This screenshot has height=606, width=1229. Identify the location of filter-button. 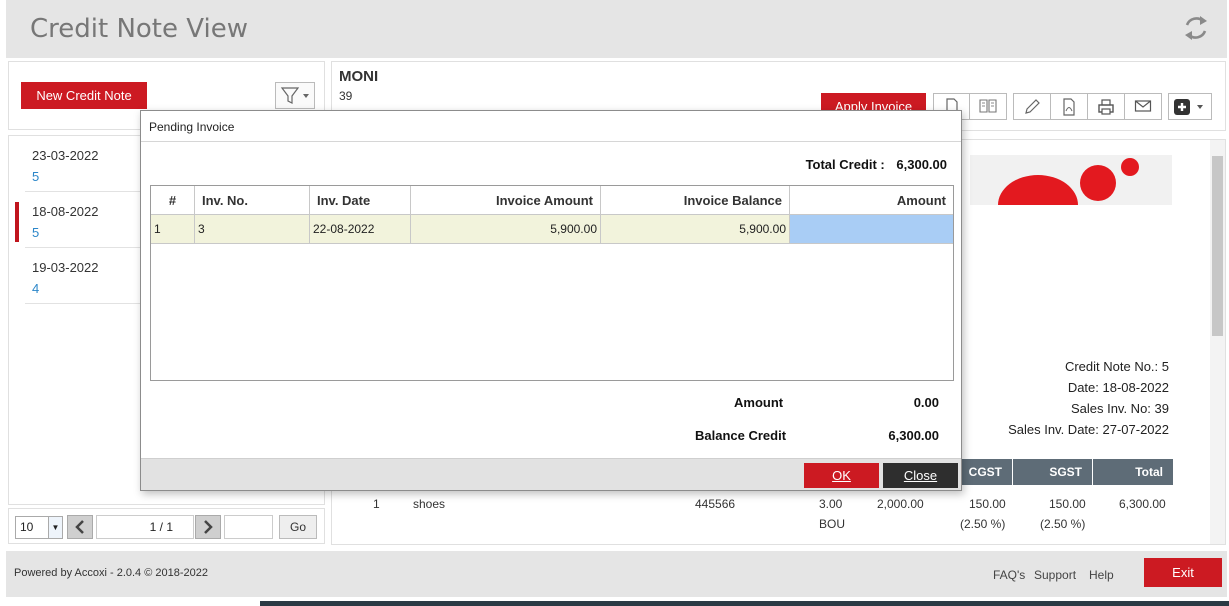
(295, 95).